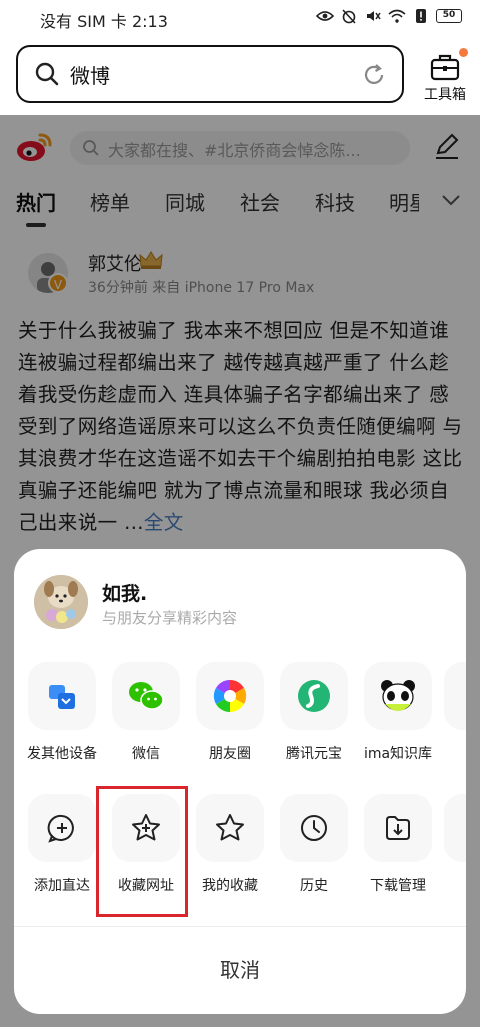 This screenshot has width=480, height=1027. I want to click on share-send-to-device: 发其他设备, so click(62, 712).